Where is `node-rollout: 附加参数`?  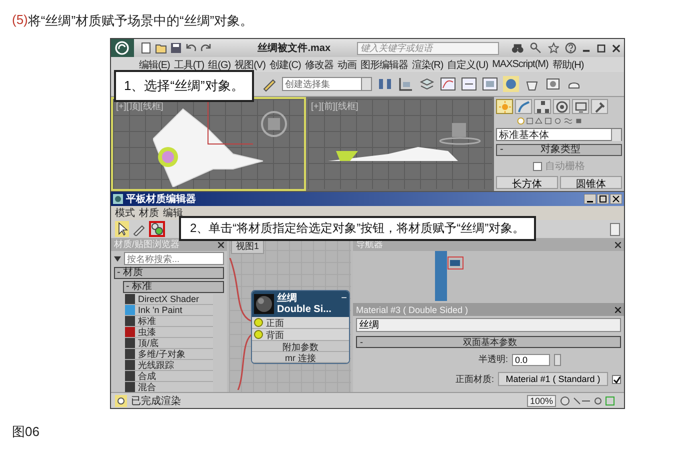
node-rollout: 附加参数 is located at coordinates (300, 346).